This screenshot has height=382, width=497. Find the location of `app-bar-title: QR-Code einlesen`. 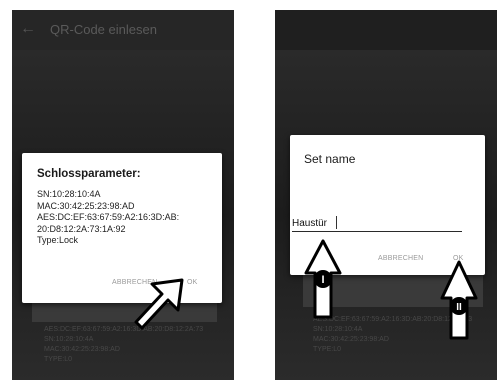

app-bar-title: QR-Code einlesen is located at coordinates (103, 29).